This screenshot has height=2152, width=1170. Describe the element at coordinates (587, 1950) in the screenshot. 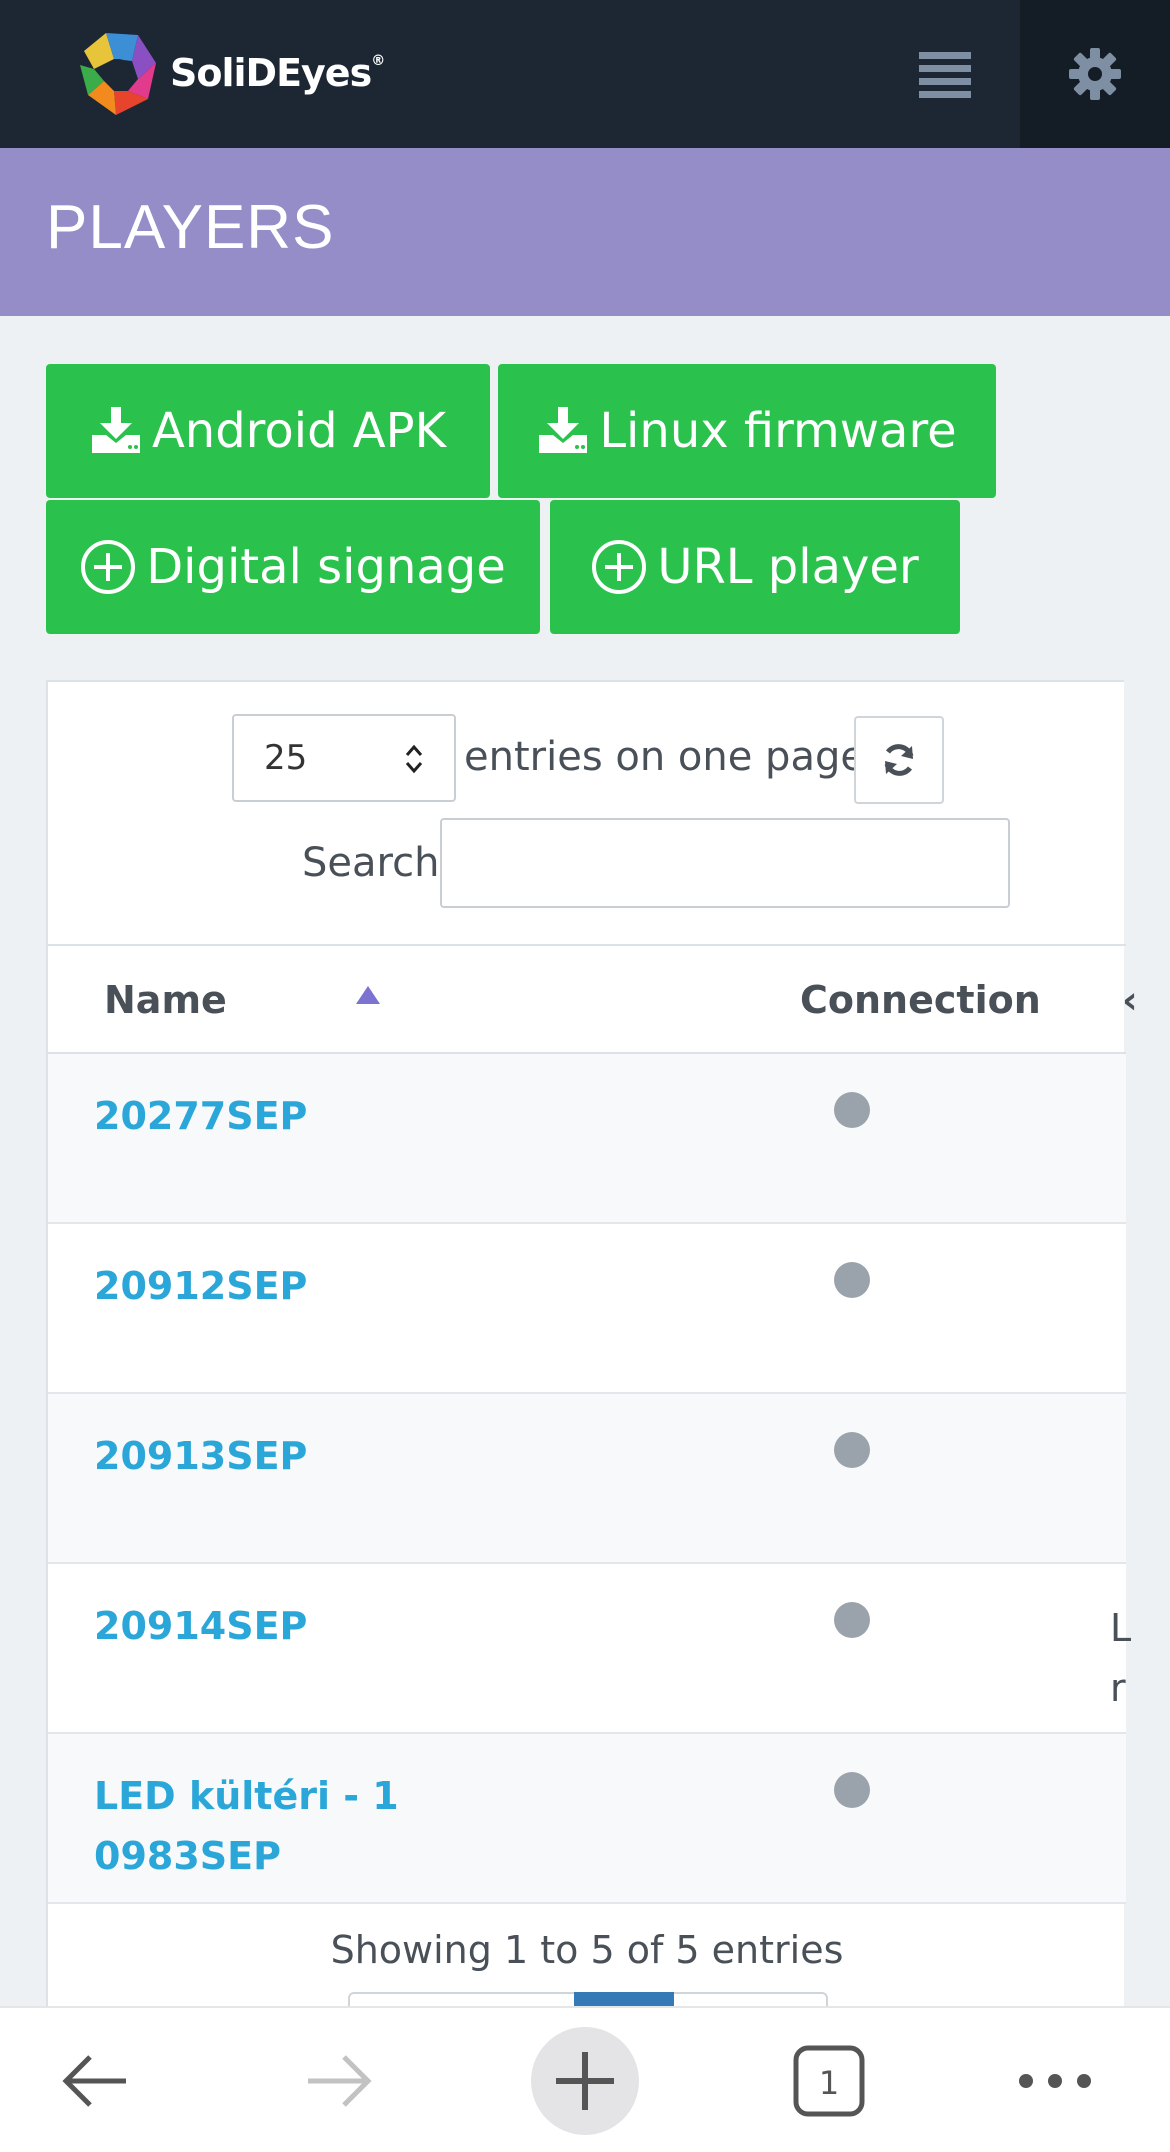

I see `table-info: Showing 1 to 5 of 5 entries` at that location.